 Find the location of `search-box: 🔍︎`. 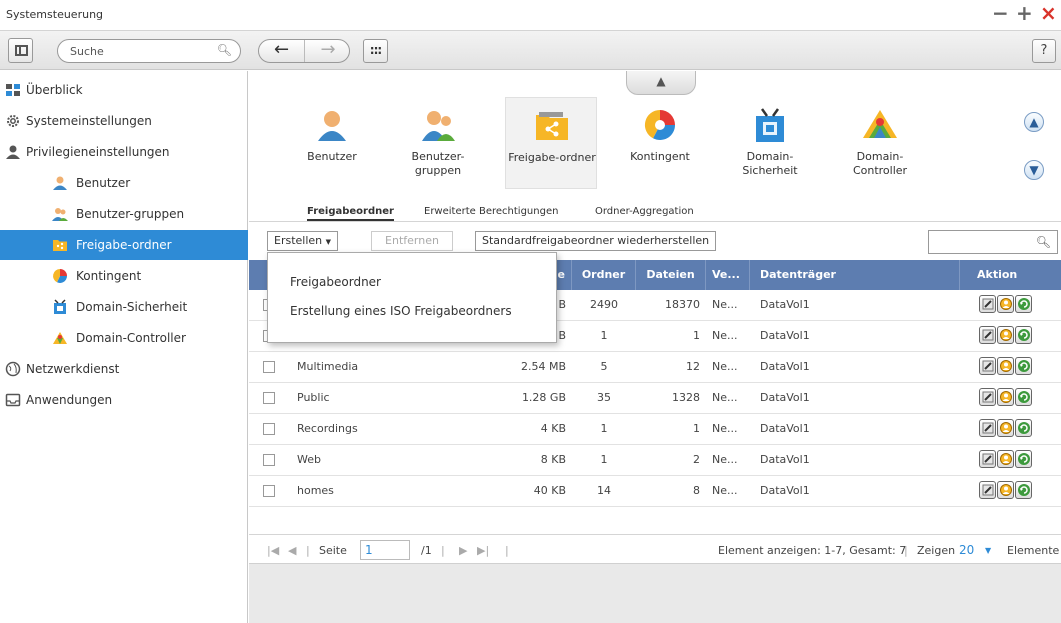

search-box: 🔍︎ is located at coordinates (149, 51).